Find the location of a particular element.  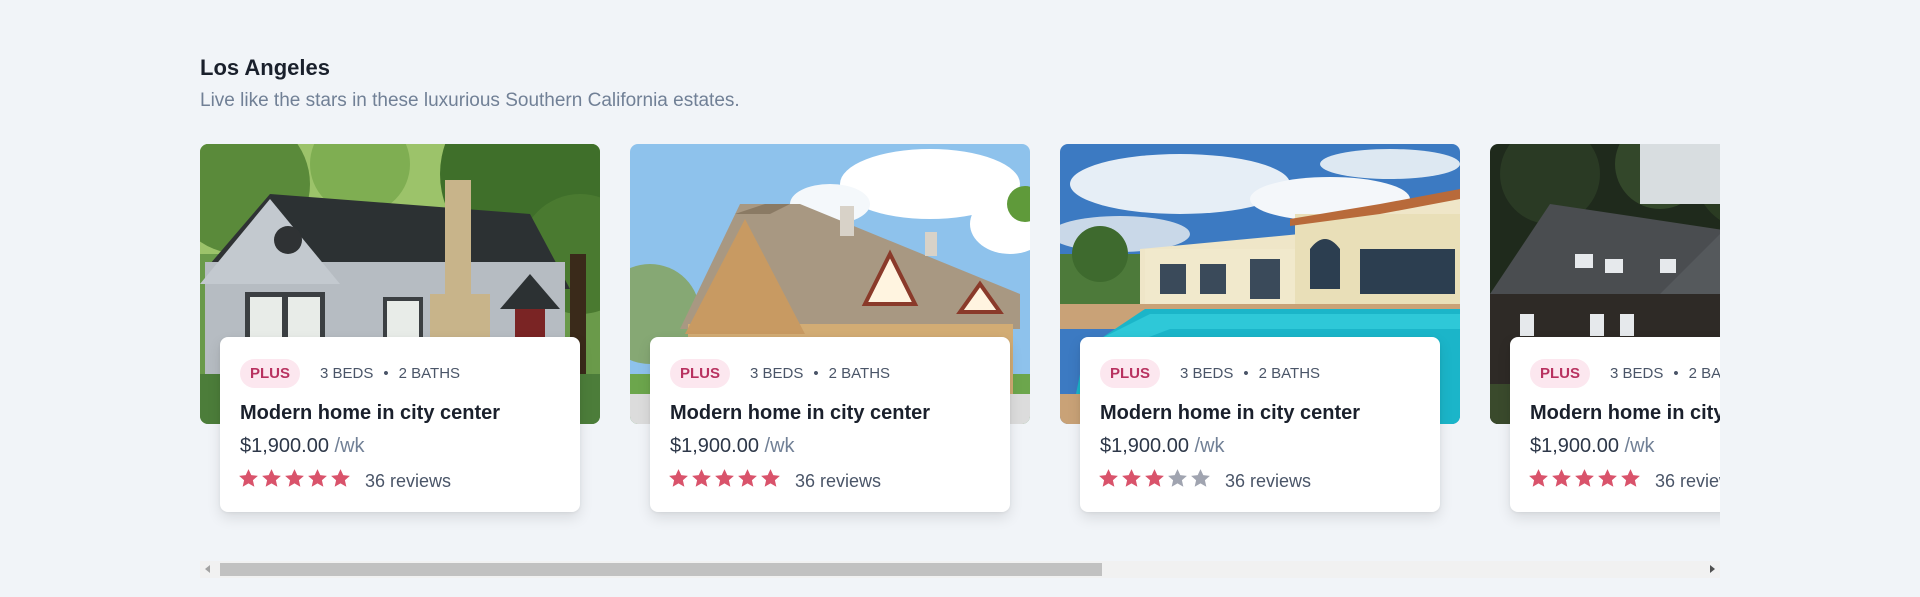

scroll-left-arrow-icon is located at coordinates (207, 569).